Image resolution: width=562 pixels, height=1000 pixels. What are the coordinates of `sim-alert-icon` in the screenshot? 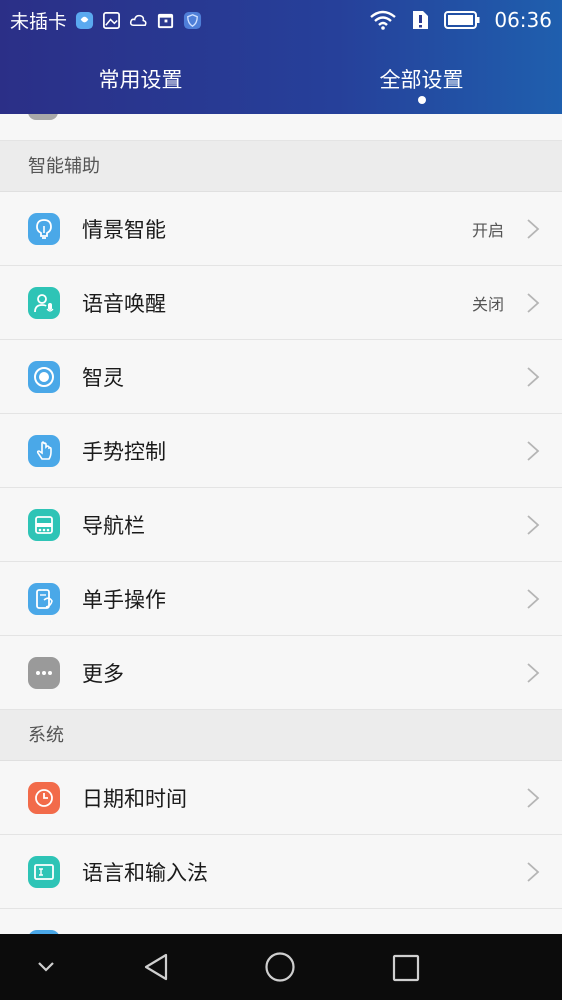 It's located at (421, 20).